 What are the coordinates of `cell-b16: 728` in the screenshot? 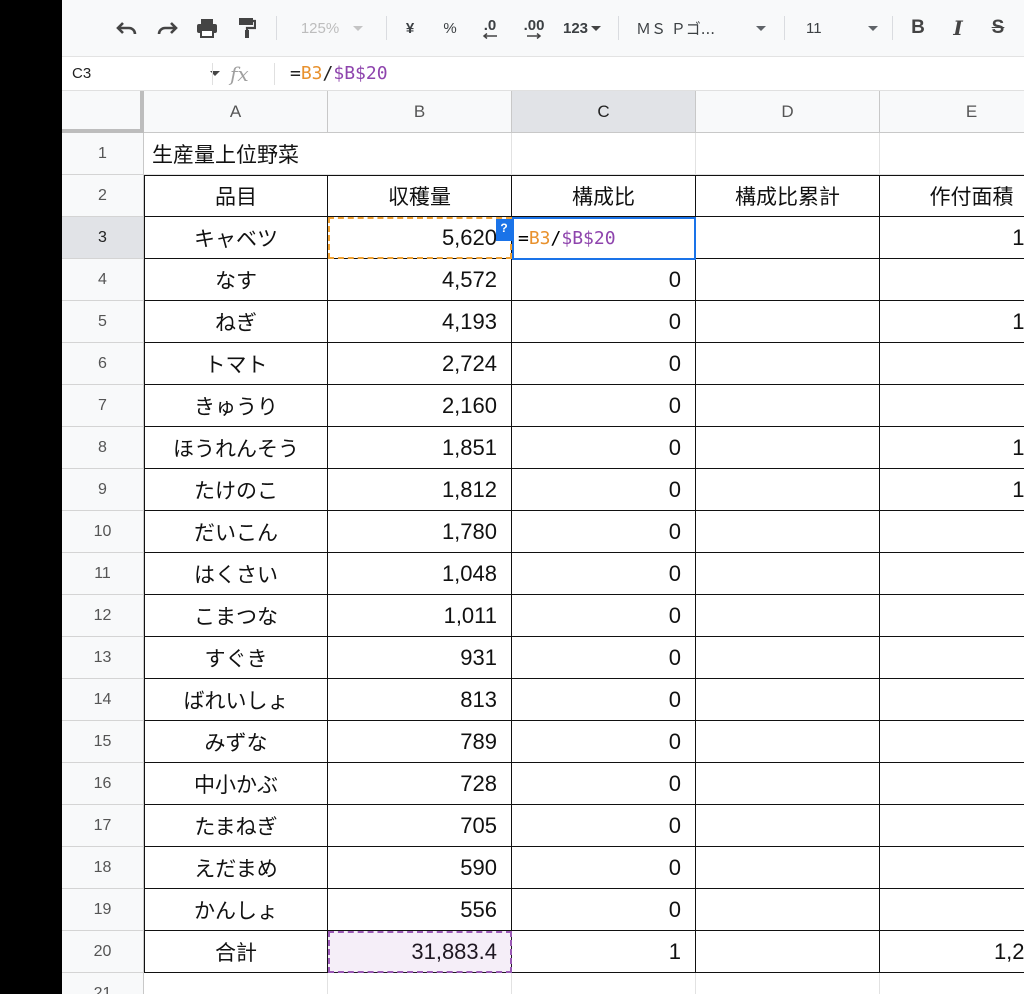 It's located at (420, 784).